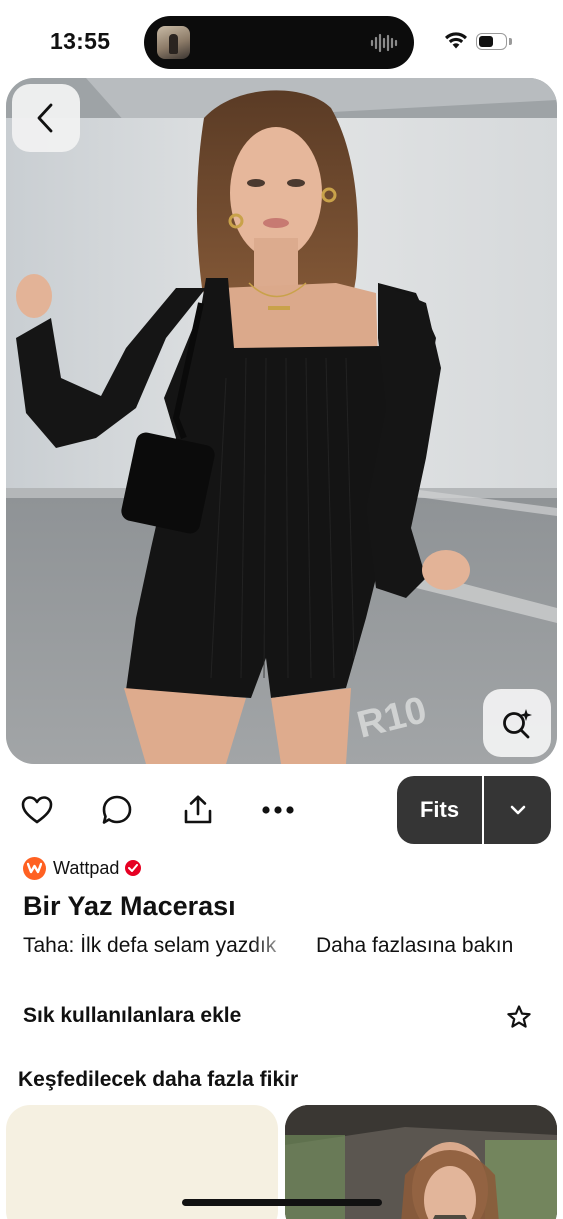  Describe the element at coordinates (117, 810) in the screenshot. I see `comment-icon` at that location.